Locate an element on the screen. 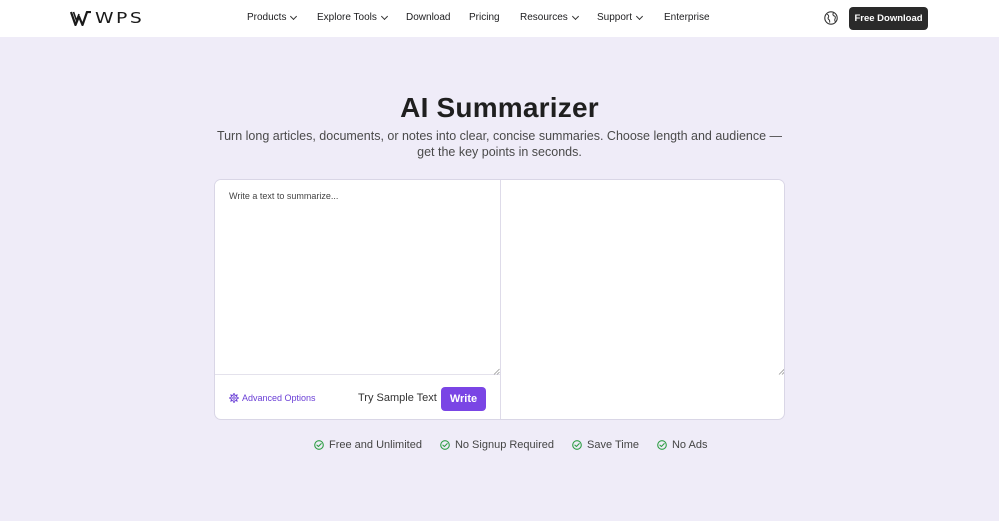 This screenshot has height=521, width=999. wps-logo-mark-icon is located at coordinates (80, 18).